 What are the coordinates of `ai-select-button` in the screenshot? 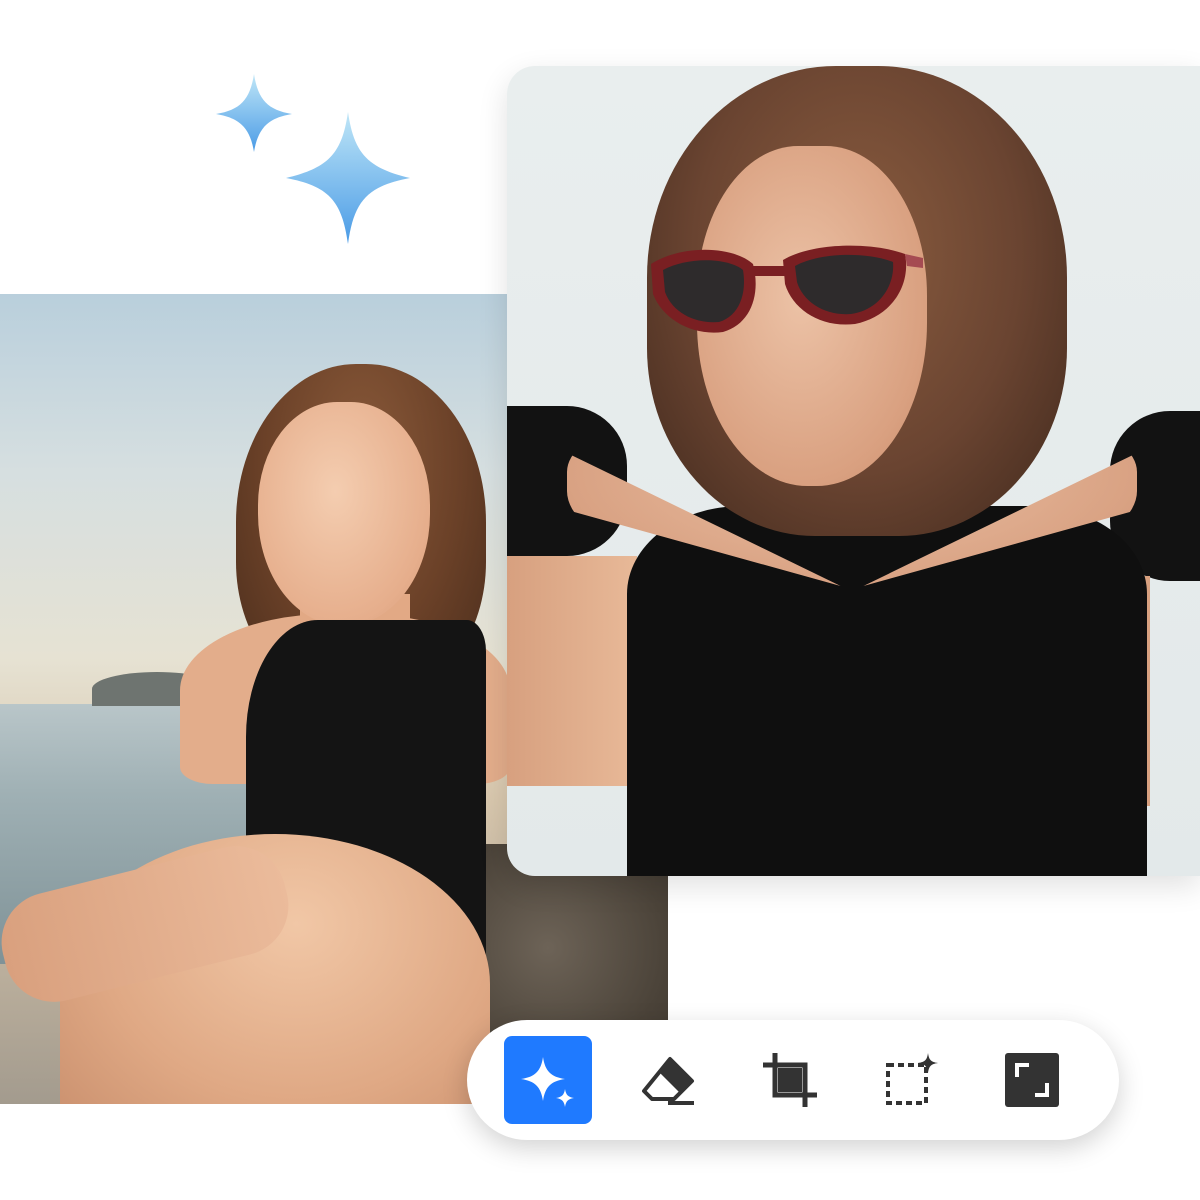 It's located at (911, 1080).